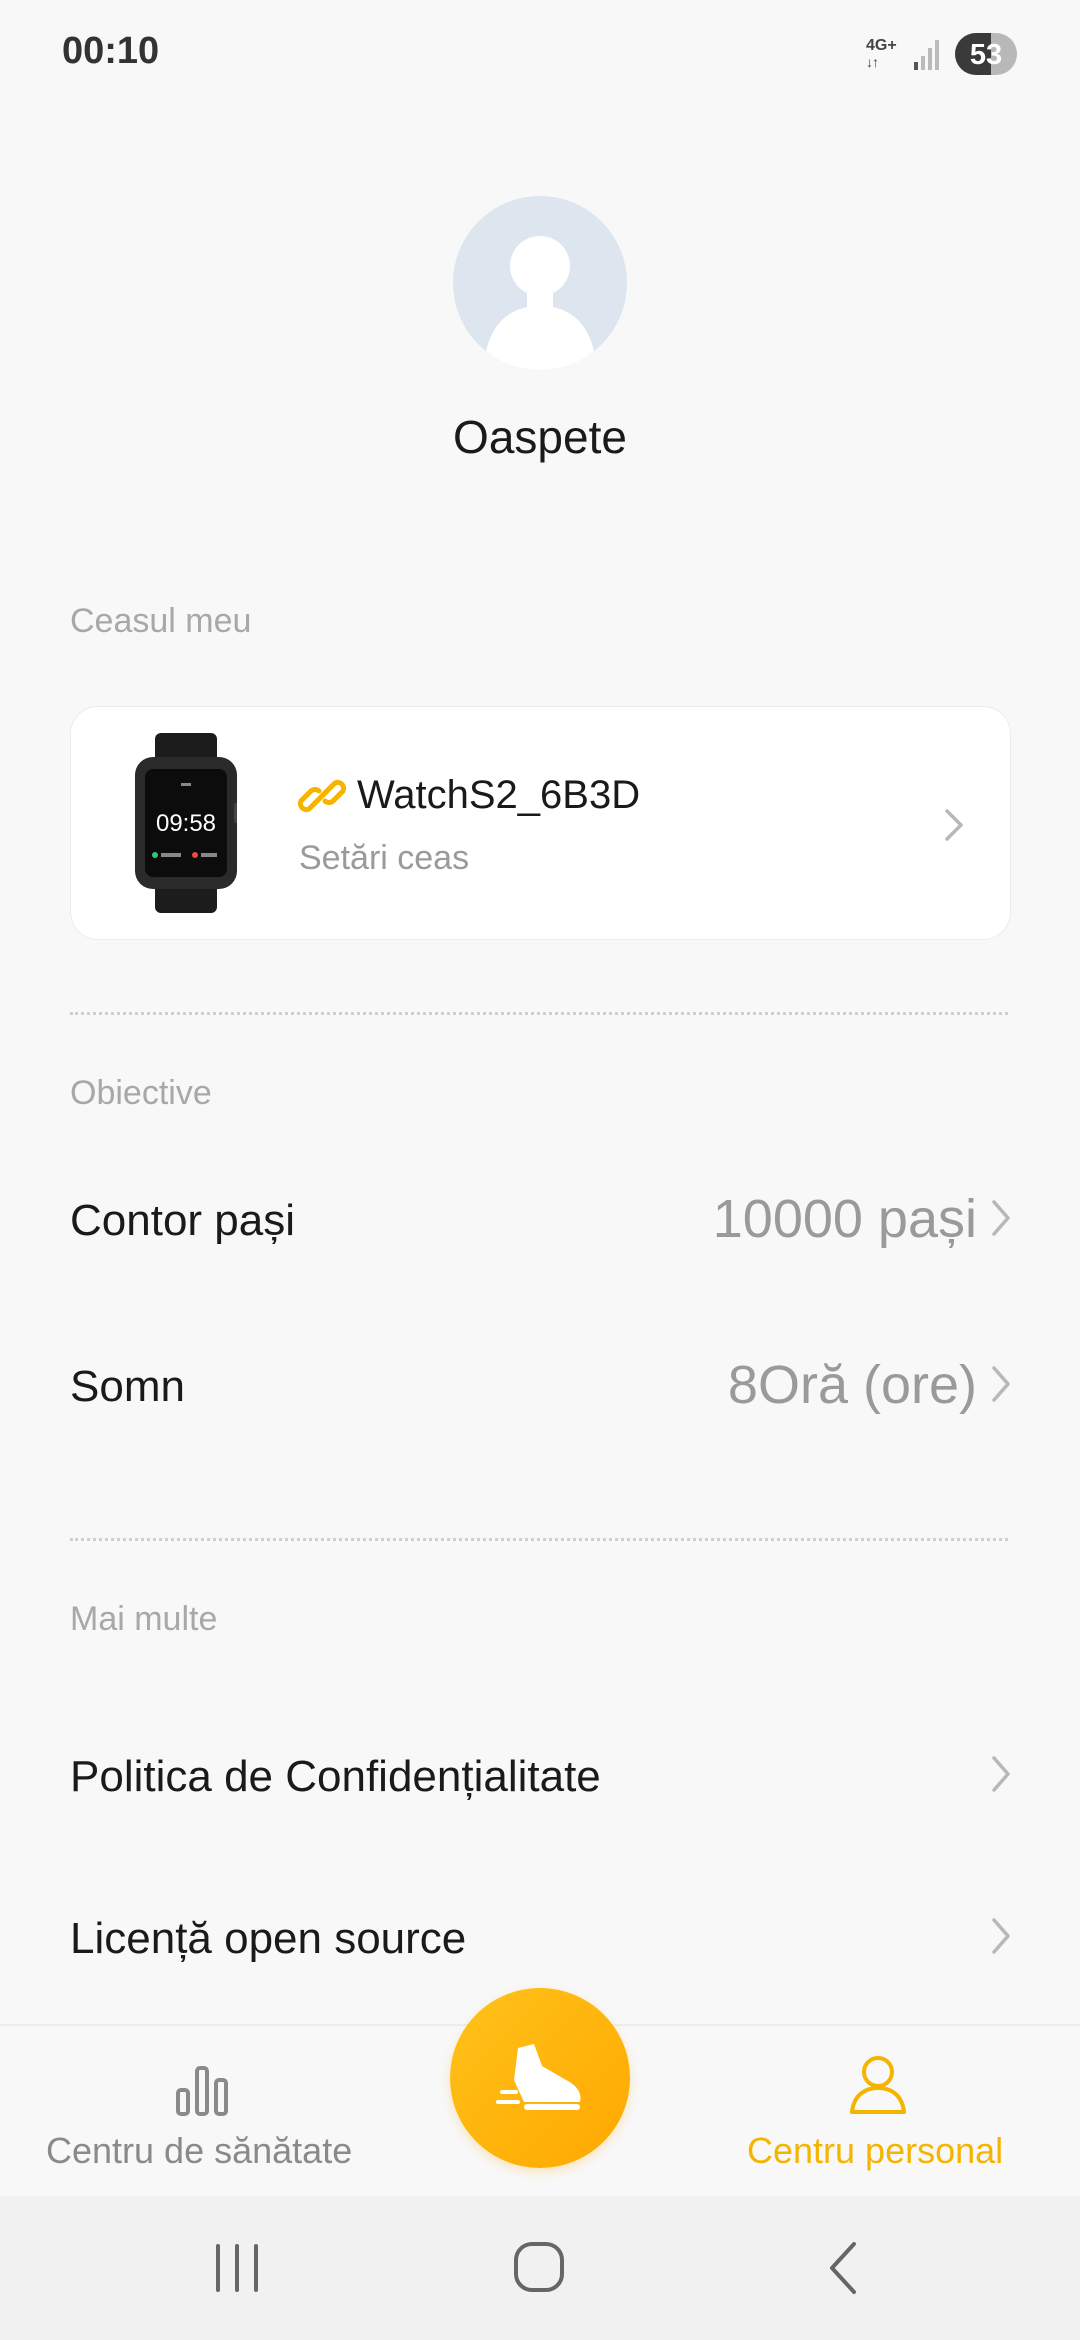 The image size is (1080, 2340). I want to click on section-label-more: Mai multe, so click(144, 1619).